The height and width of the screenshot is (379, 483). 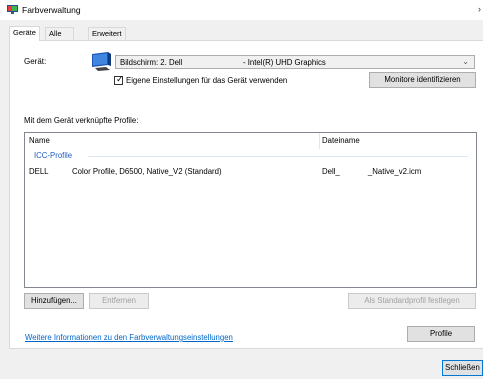 I want to click on identify-monitors-button: Monitore identifizieren, so click(x=422, y=80).